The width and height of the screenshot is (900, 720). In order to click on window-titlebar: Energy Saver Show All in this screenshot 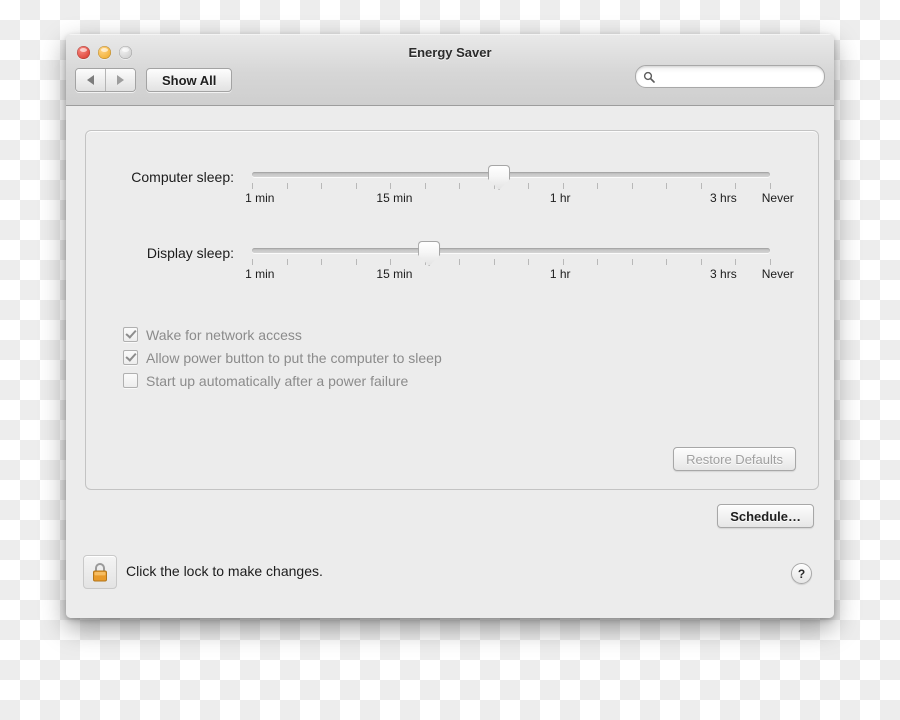, I will do `click(450, 70)`.